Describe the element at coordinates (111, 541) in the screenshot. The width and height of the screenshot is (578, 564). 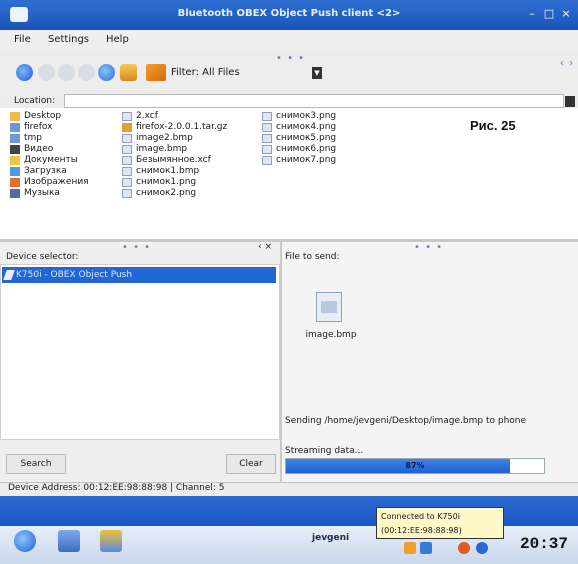
I see `app-launcher-icon` at that location.